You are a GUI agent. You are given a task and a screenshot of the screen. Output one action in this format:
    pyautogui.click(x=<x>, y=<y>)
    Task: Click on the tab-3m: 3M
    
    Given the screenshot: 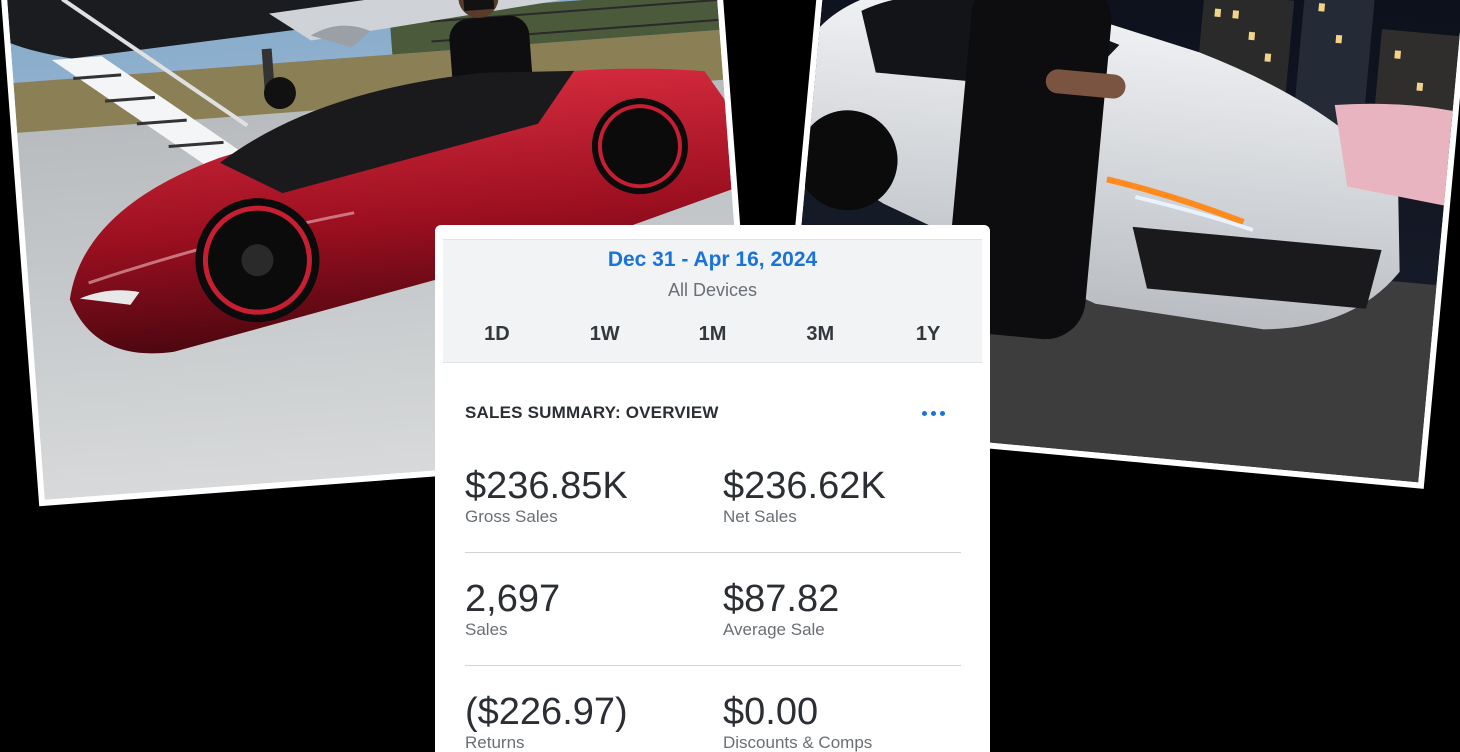 What is the action you would take?
    pyautogui.click(x=820, y=334)
    